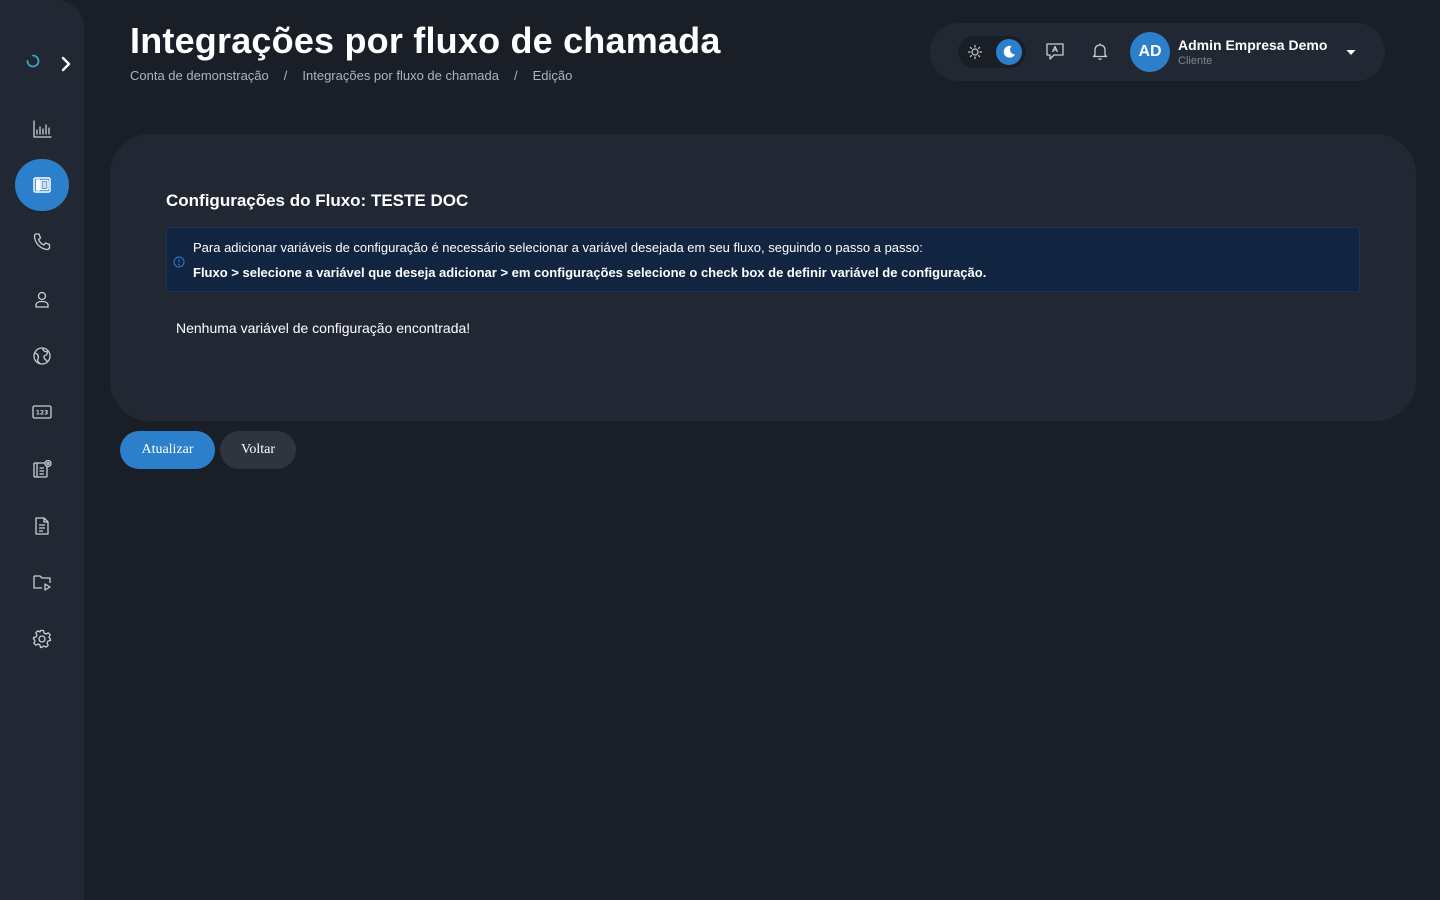 The width and height of the screenshot is (1440, 900). Describe the element at coordinates (66, 64) in the screenshot. I see `chevron-right-icon` at that location.